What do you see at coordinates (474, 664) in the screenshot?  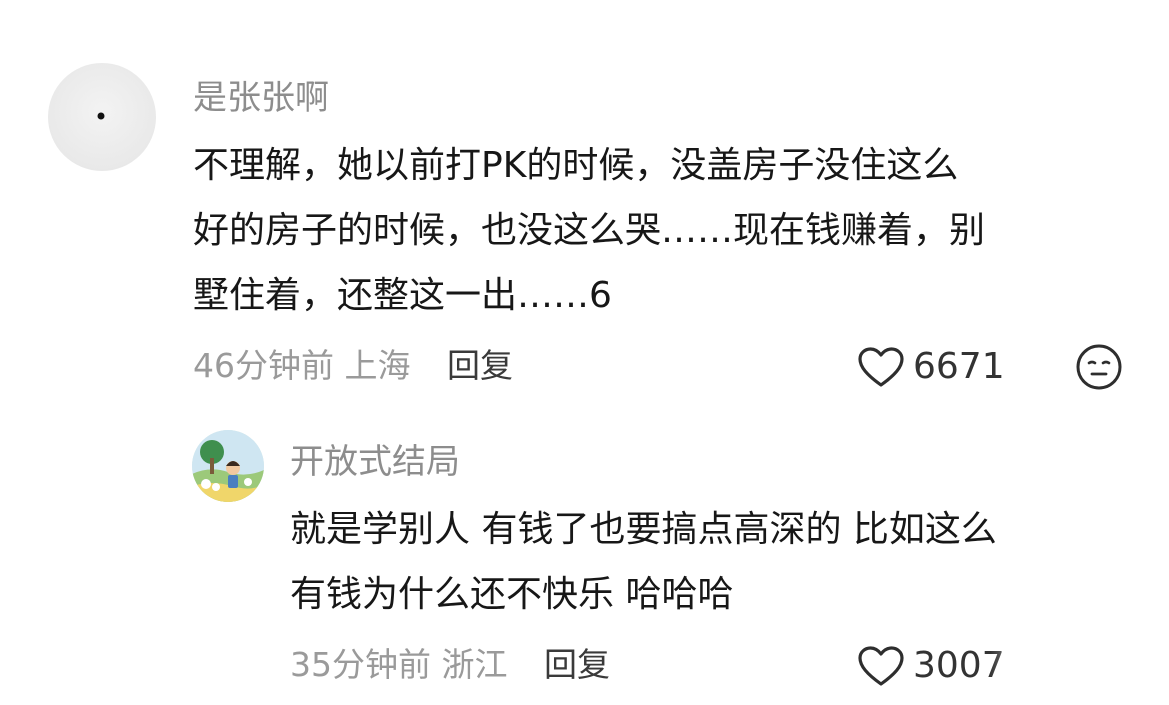 I see `comment-location: 浙江` at bounding box center [474, 664].